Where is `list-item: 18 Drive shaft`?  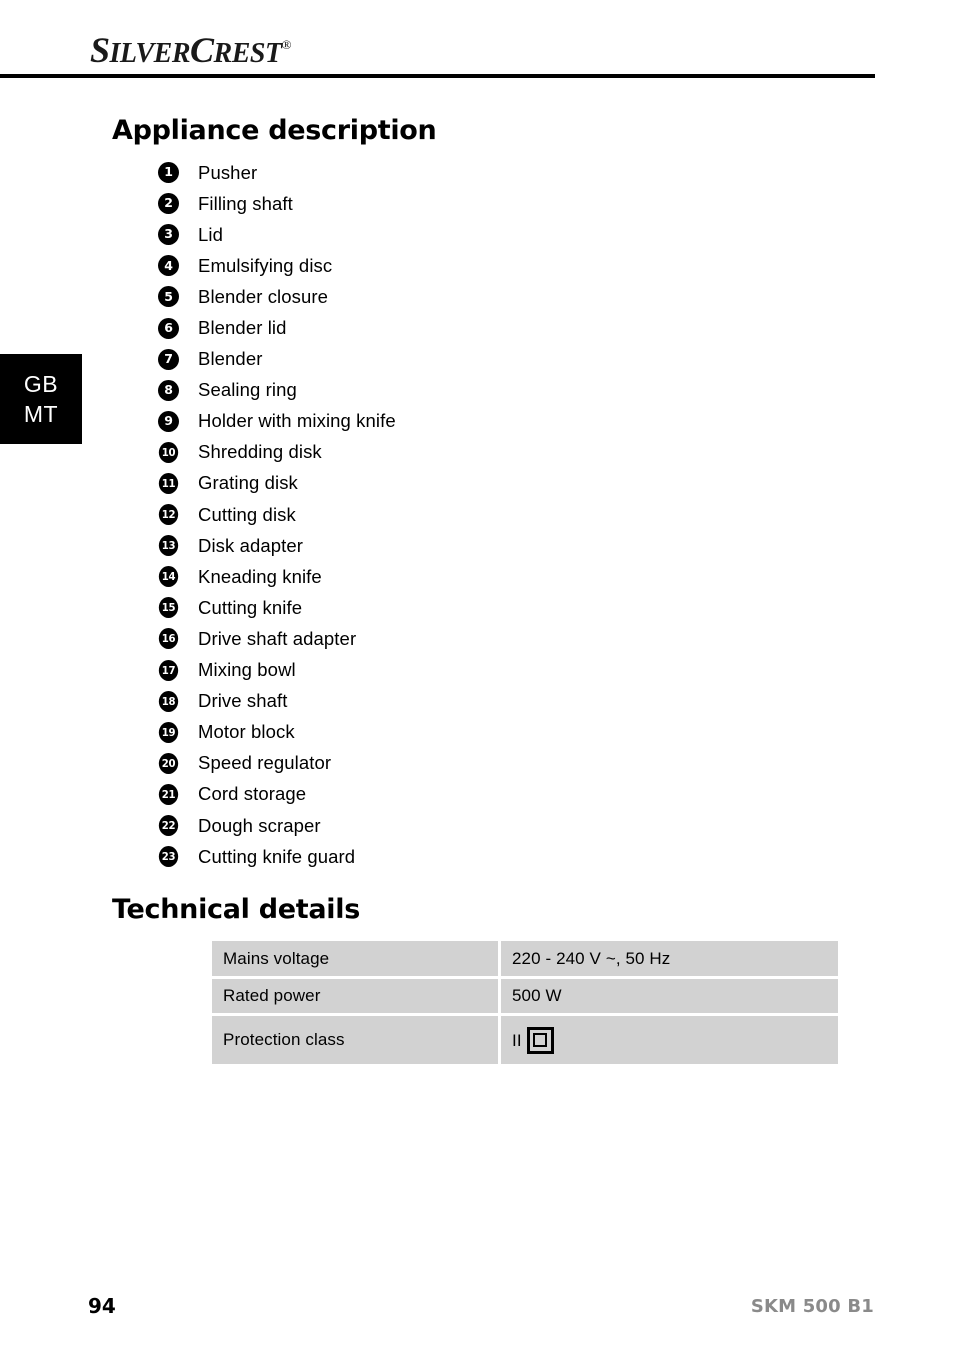 list-item: 18 Drive shaft is located at coordinates (468, 701).